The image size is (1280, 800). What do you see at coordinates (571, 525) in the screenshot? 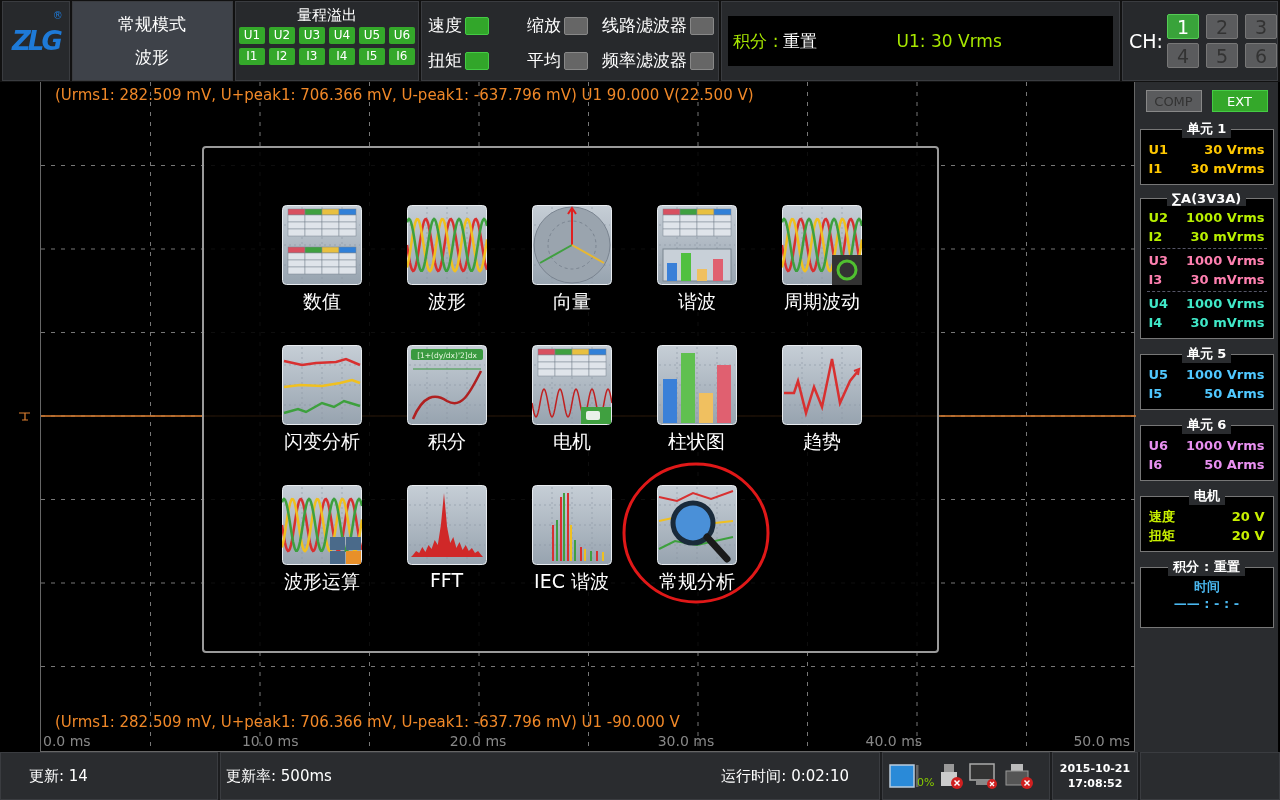
I see `harmonic-bars-icon` at bounding box center [571, 525].